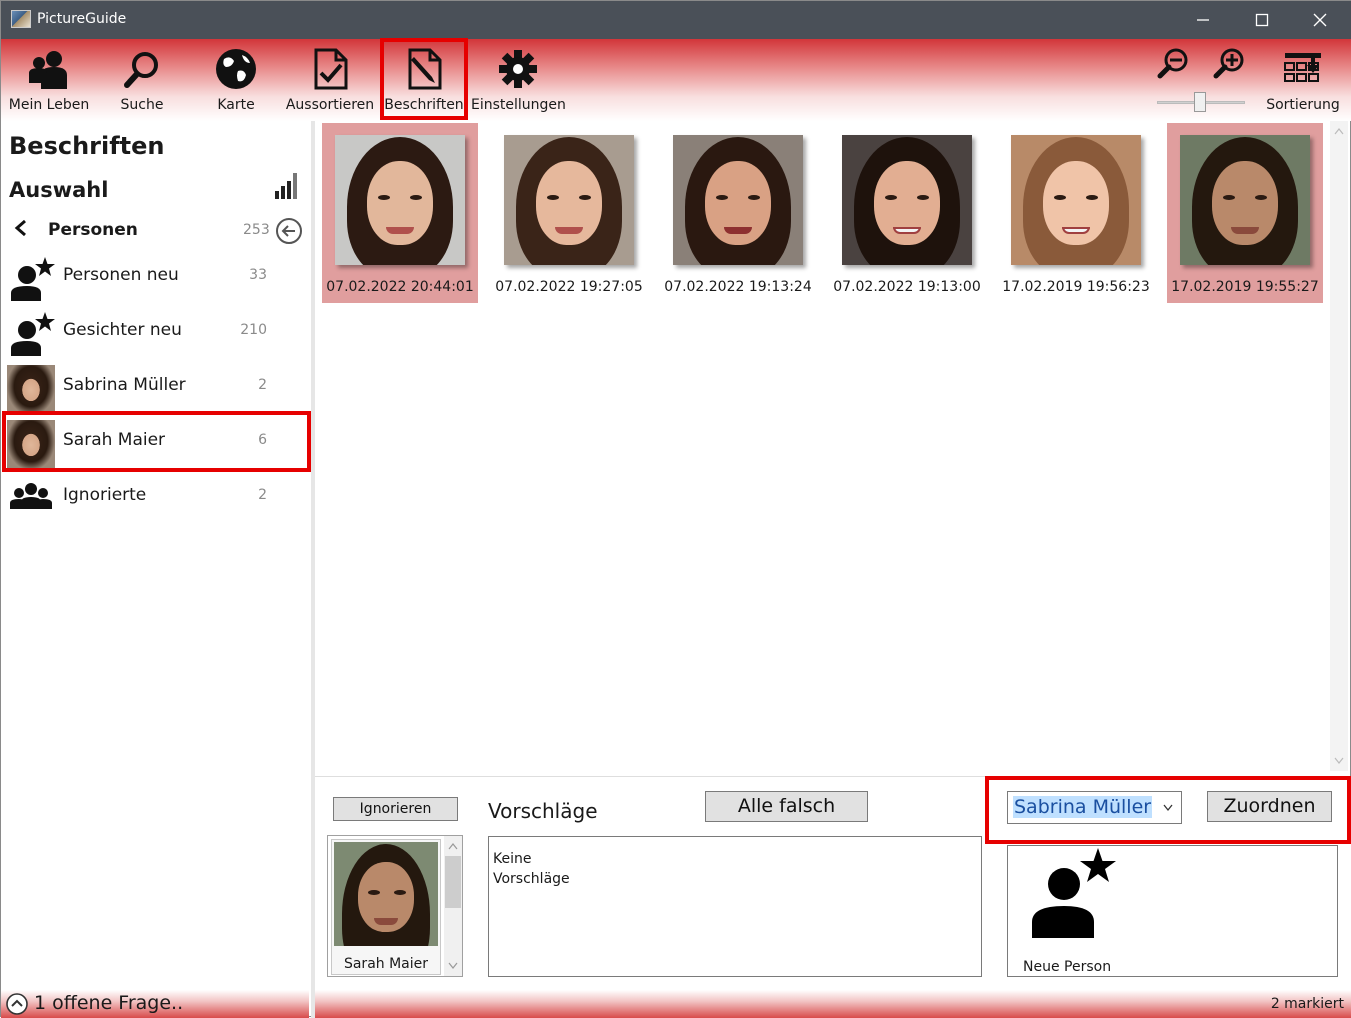 The image size is (1351, 1018). What do you see at coordinates (258, 275) in the screenshot?
I see `sidebar-item-count: 33` at bounding box center [258, 275].